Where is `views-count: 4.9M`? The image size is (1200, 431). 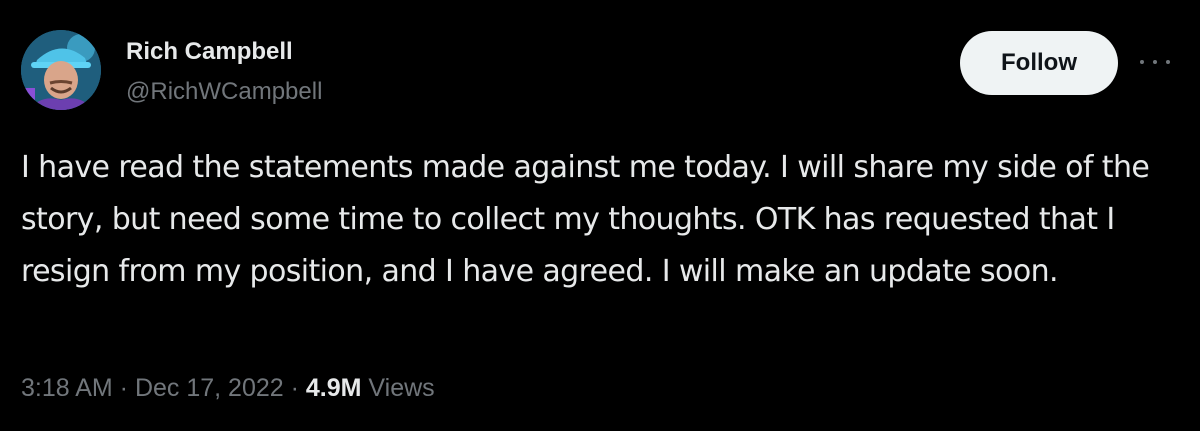
views-count: 4.9M is located at coordinates (334, 388).